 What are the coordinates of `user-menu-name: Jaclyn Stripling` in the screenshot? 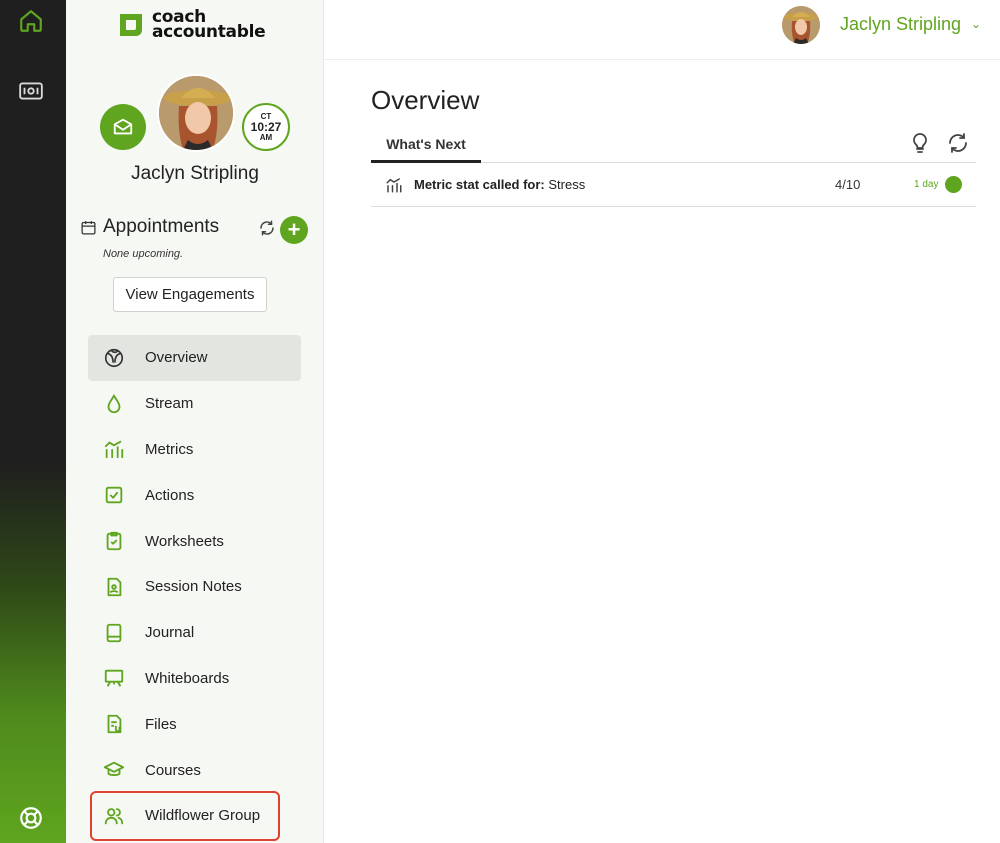 It's located at (900, 24).